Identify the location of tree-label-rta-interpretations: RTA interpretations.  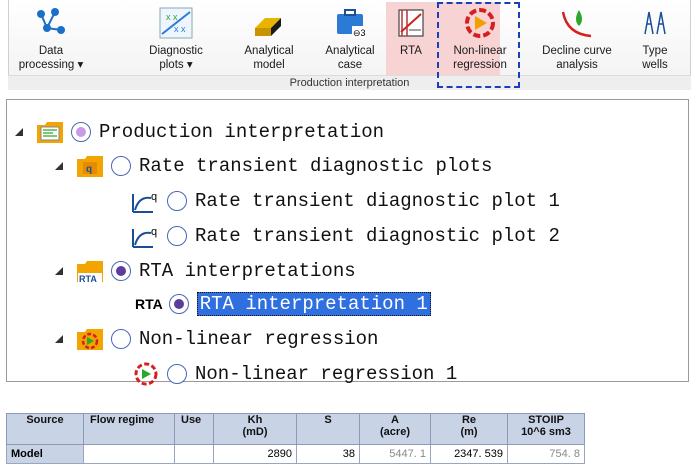
(247, 271).